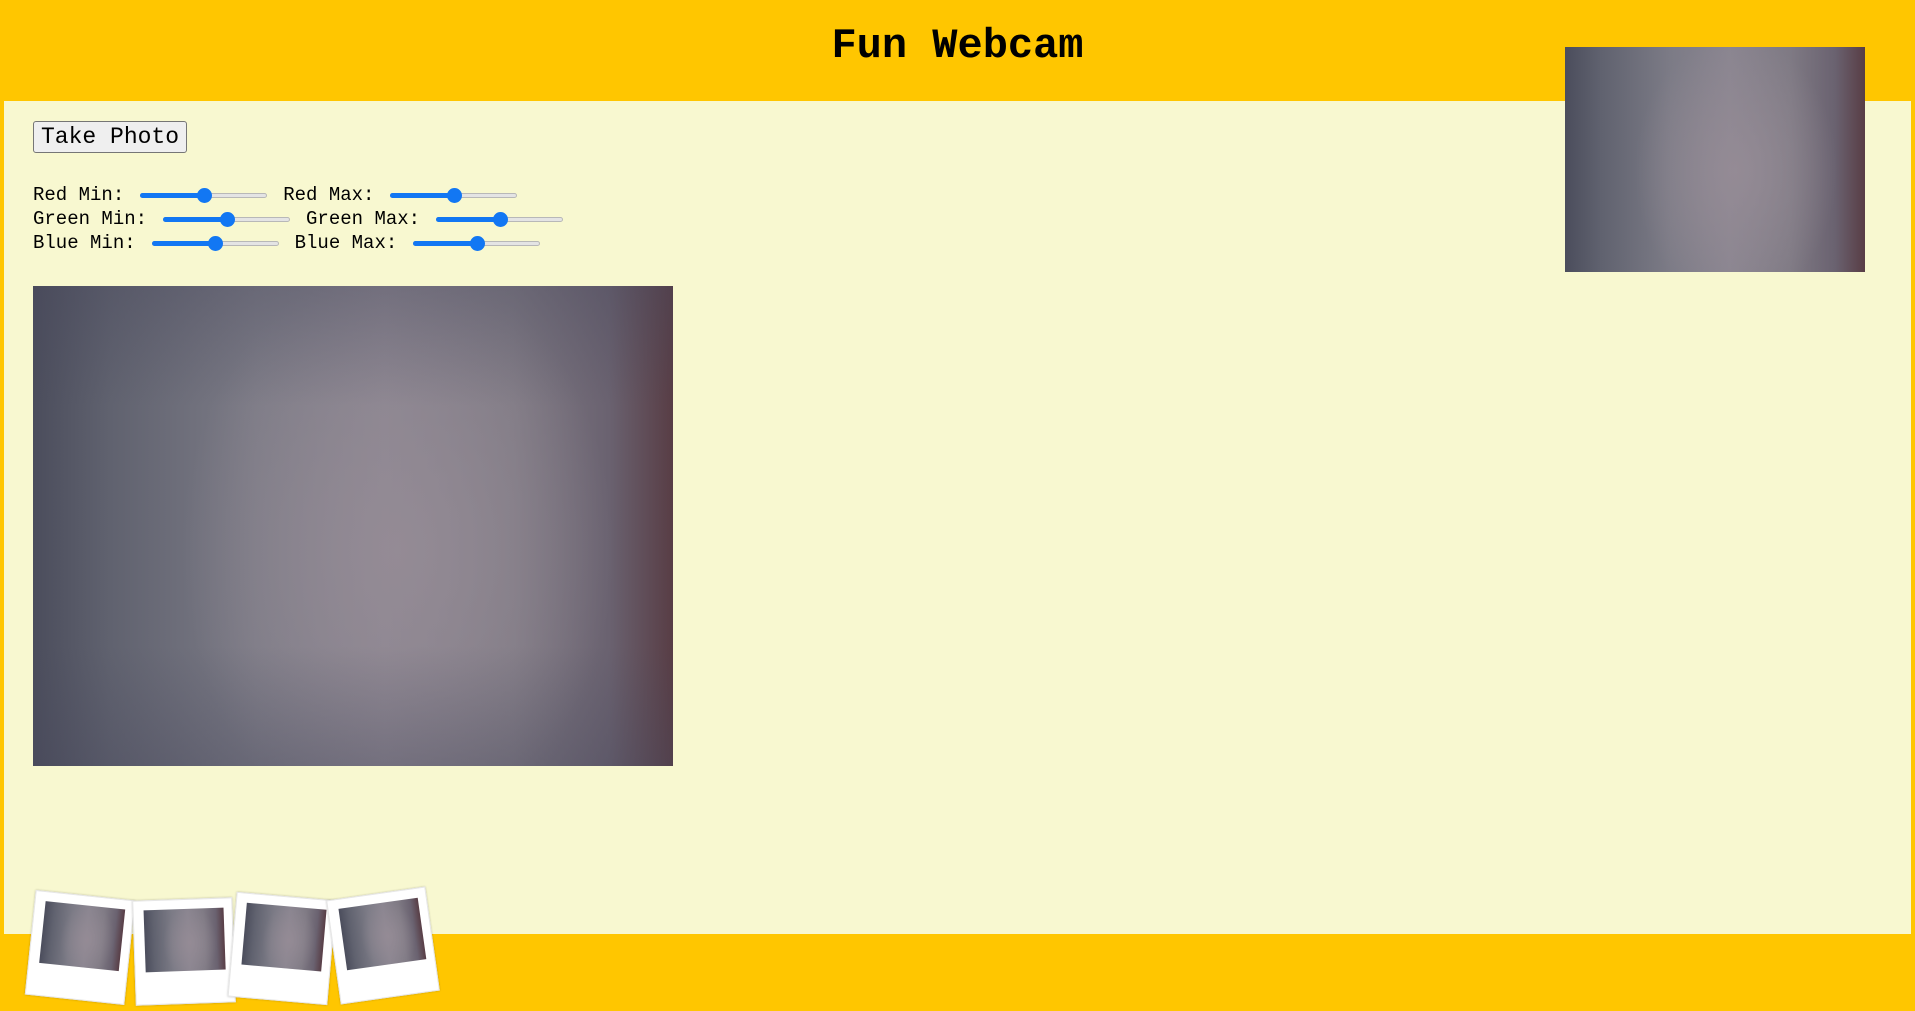 The image size is (1915, 1011). Describe the element at coordinates (84, 243) in the screenshot. I see `blue-min-label: Blue Min:` at that location.